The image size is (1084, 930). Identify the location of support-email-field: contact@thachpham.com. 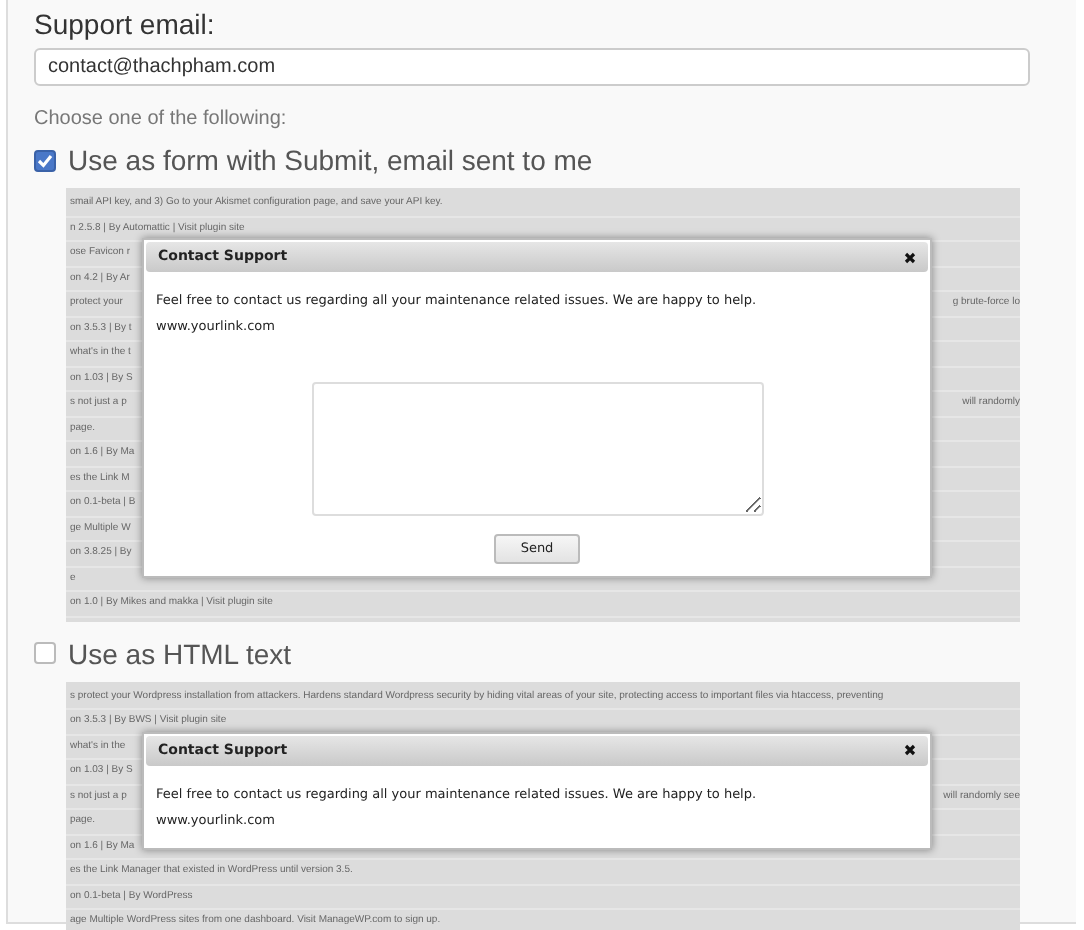
(532, 67).